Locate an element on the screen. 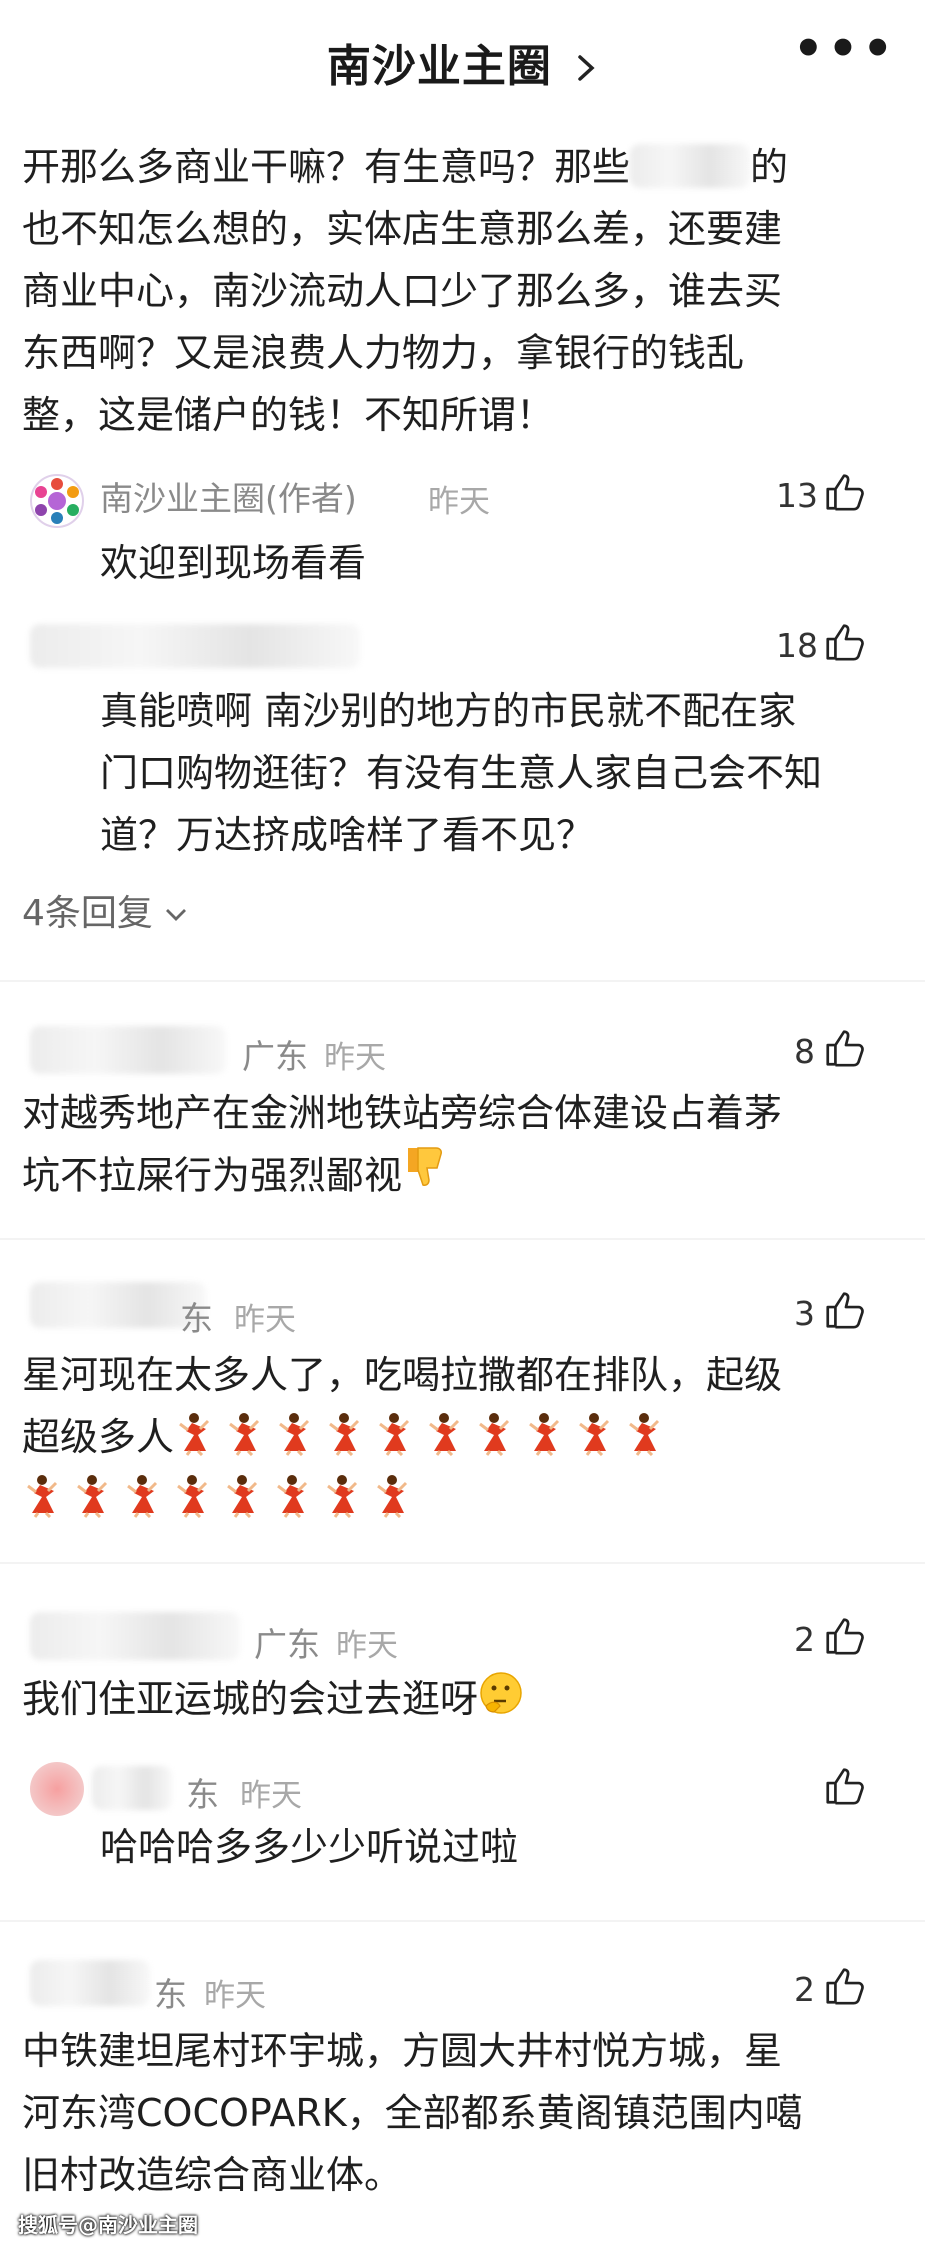 Image resolution: width=925 pixels, height=2252 pixels. redacted-name is located at coordinates (690, 166).